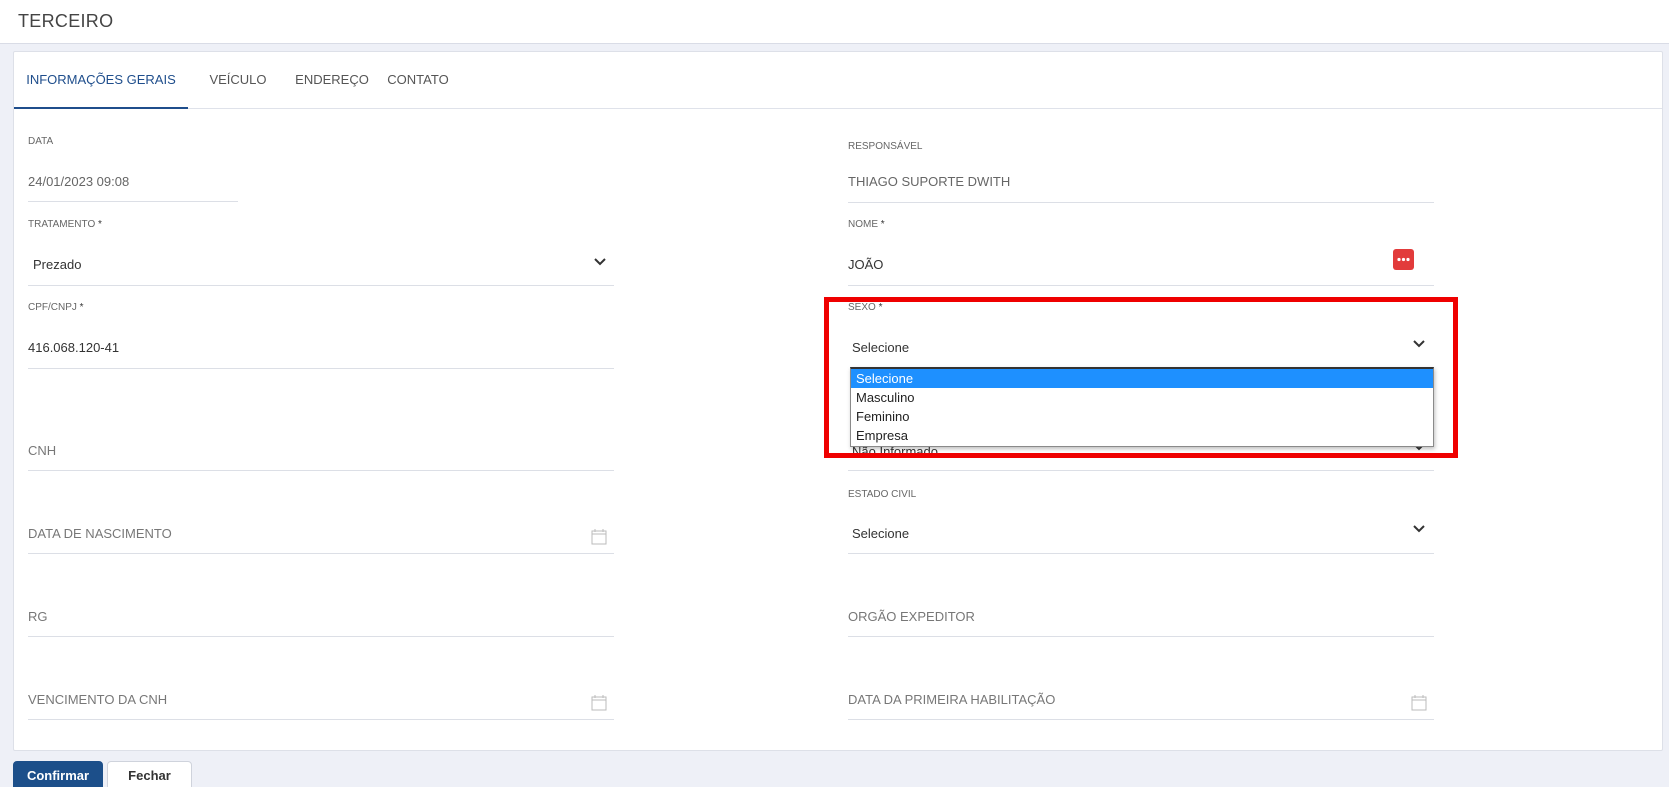 The height and width of the screenshot is (787, 1669). I want to click on nome-field: NOME JOÃO, so click(1141, 252).